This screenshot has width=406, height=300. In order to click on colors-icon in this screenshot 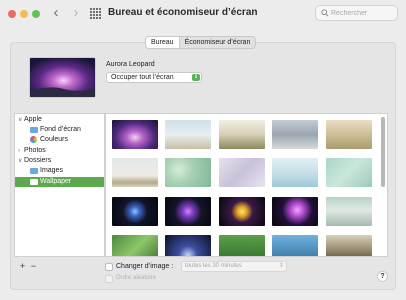, I will do `click(33, 139)`.